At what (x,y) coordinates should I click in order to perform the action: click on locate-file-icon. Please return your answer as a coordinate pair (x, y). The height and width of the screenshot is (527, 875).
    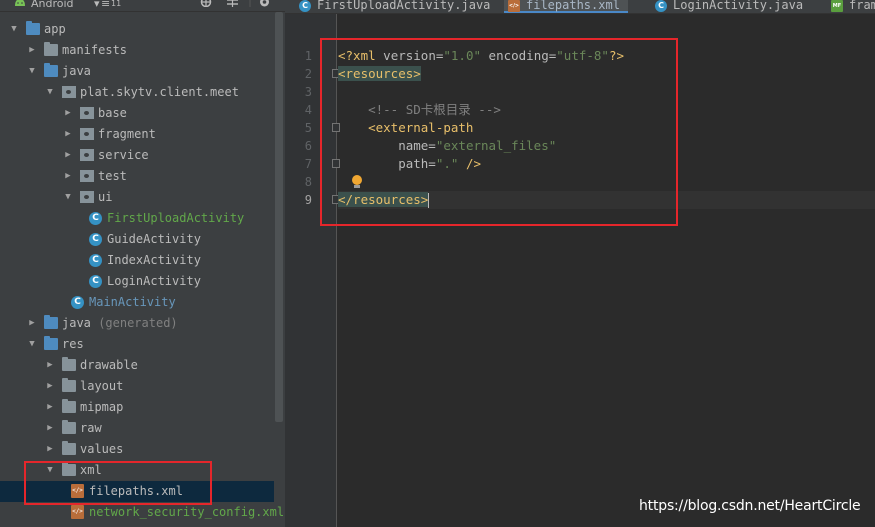
    Looking at the image, I should click on (206, 5).